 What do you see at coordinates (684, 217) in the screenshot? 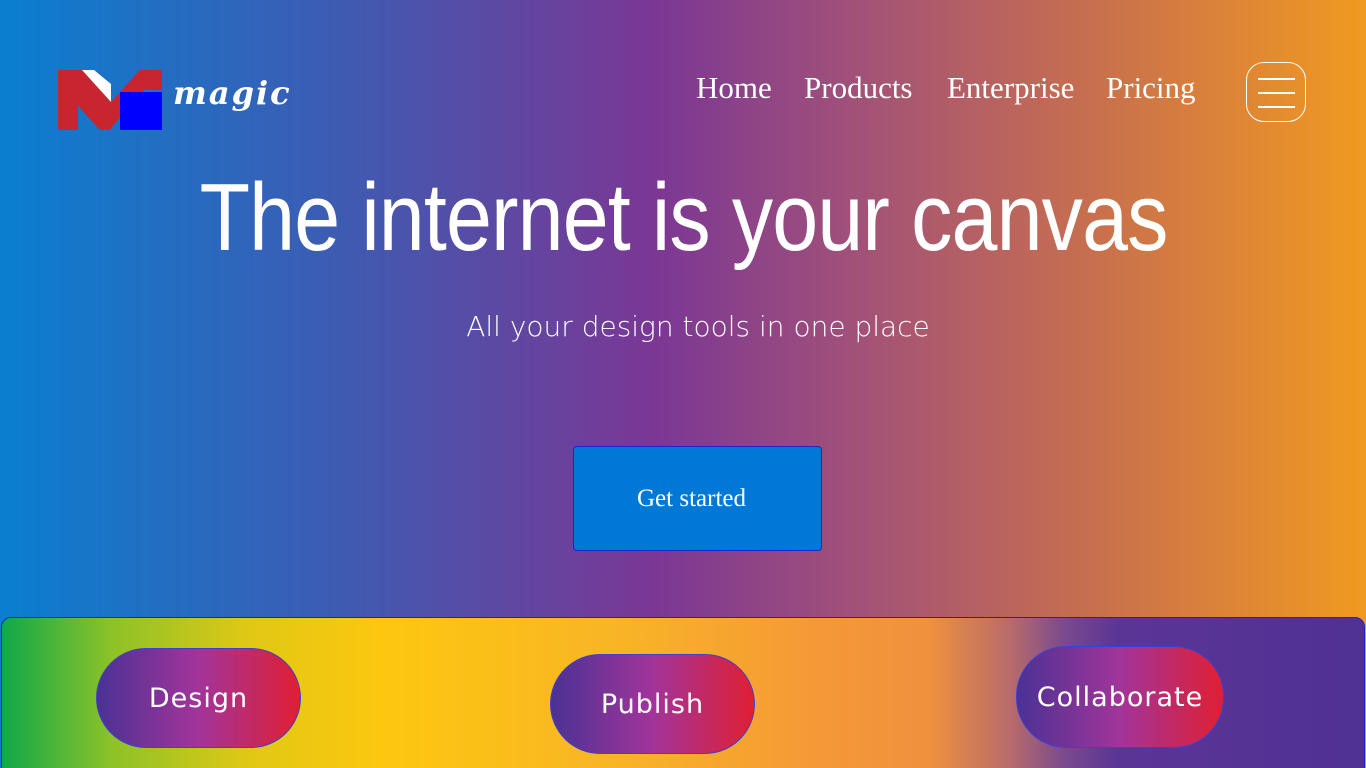
I see `hero-title: The internet is your canvas` at bounding box center [684, 217].